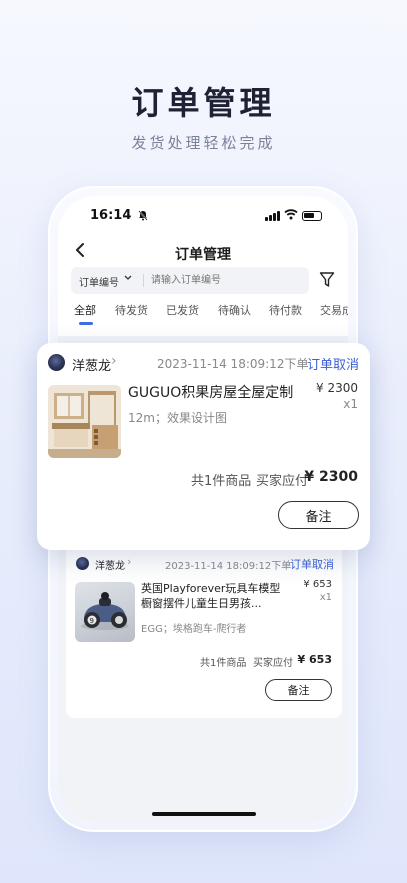  I want to click on svg-text: 9, so click(92, 621).